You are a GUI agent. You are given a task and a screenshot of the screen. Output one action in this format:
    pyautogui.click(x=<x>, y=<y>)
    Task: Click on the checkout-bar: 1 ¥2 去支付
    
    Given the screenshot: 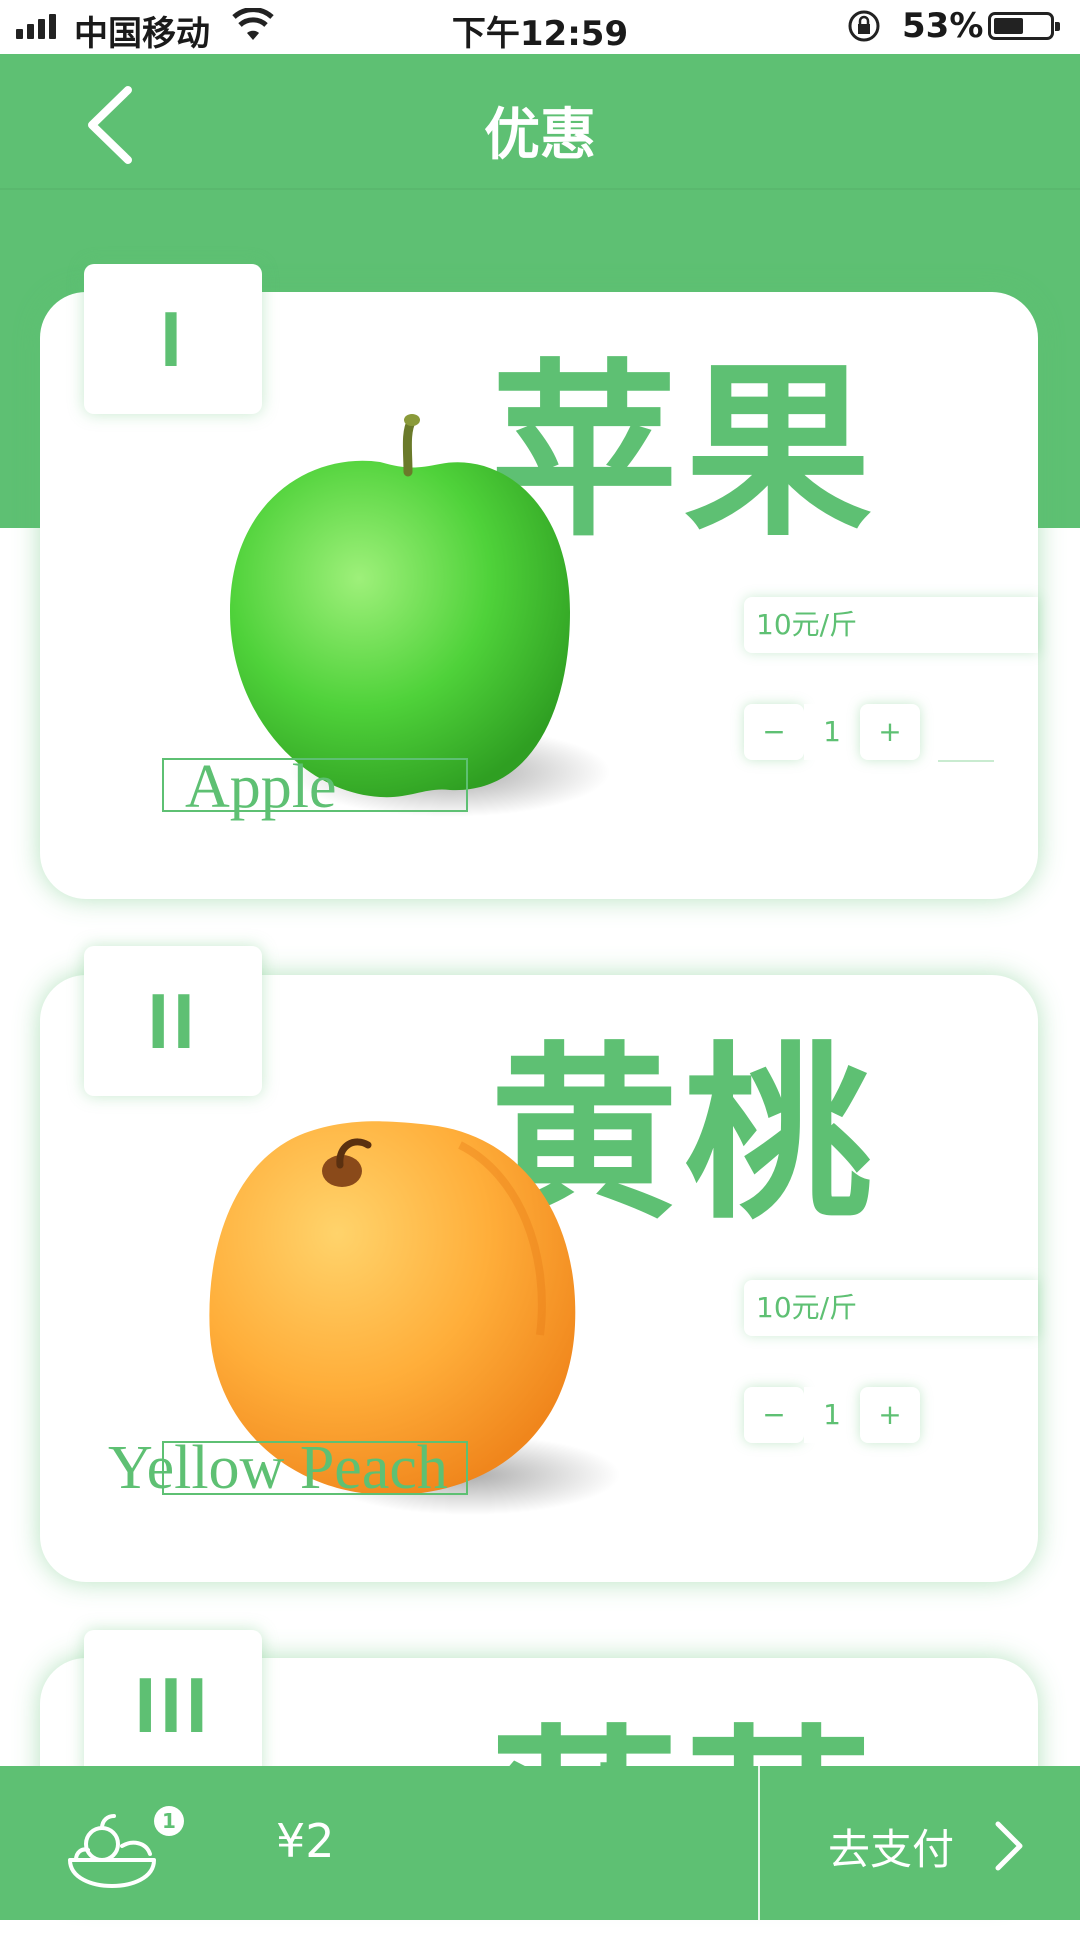 What is the action you would take?
    pyautogui.click(x=540, y=1843)
    